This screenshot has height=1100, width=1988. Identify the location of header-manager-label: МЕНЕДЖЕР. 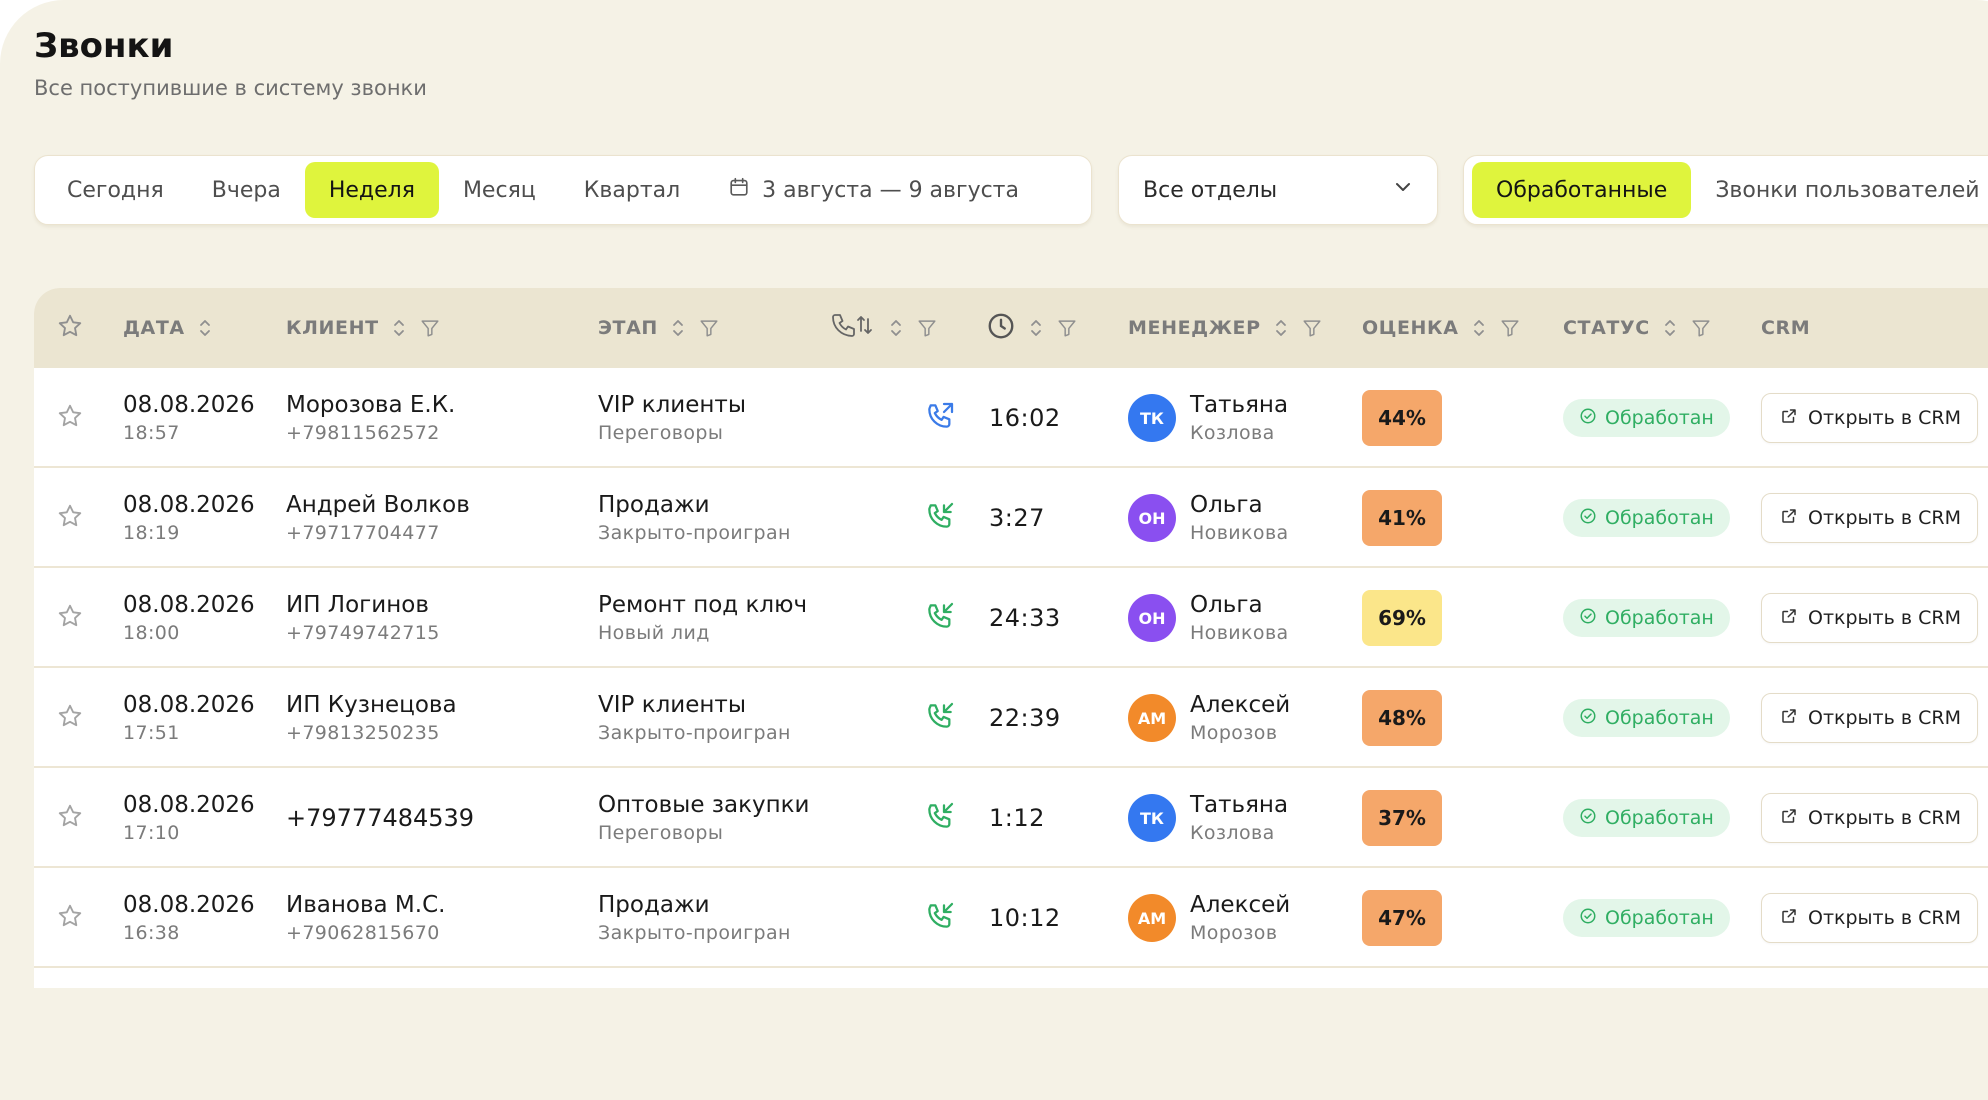
(1194, 328).